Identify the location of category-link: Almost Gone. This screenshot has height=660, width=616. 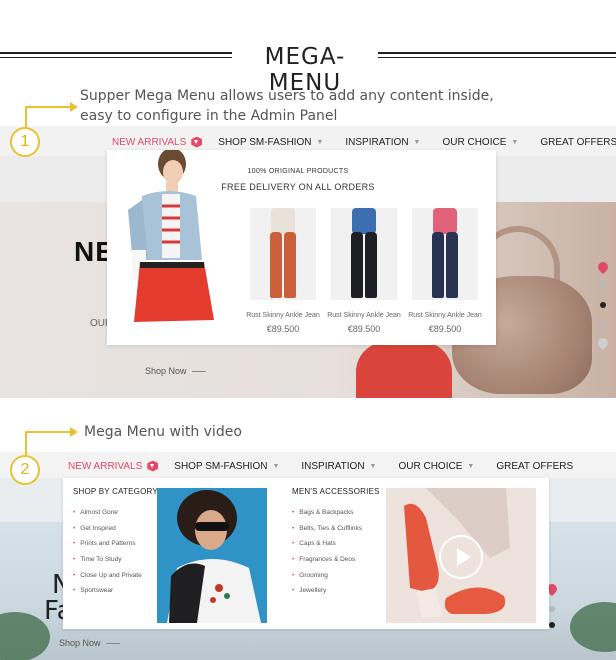
(107, 516).